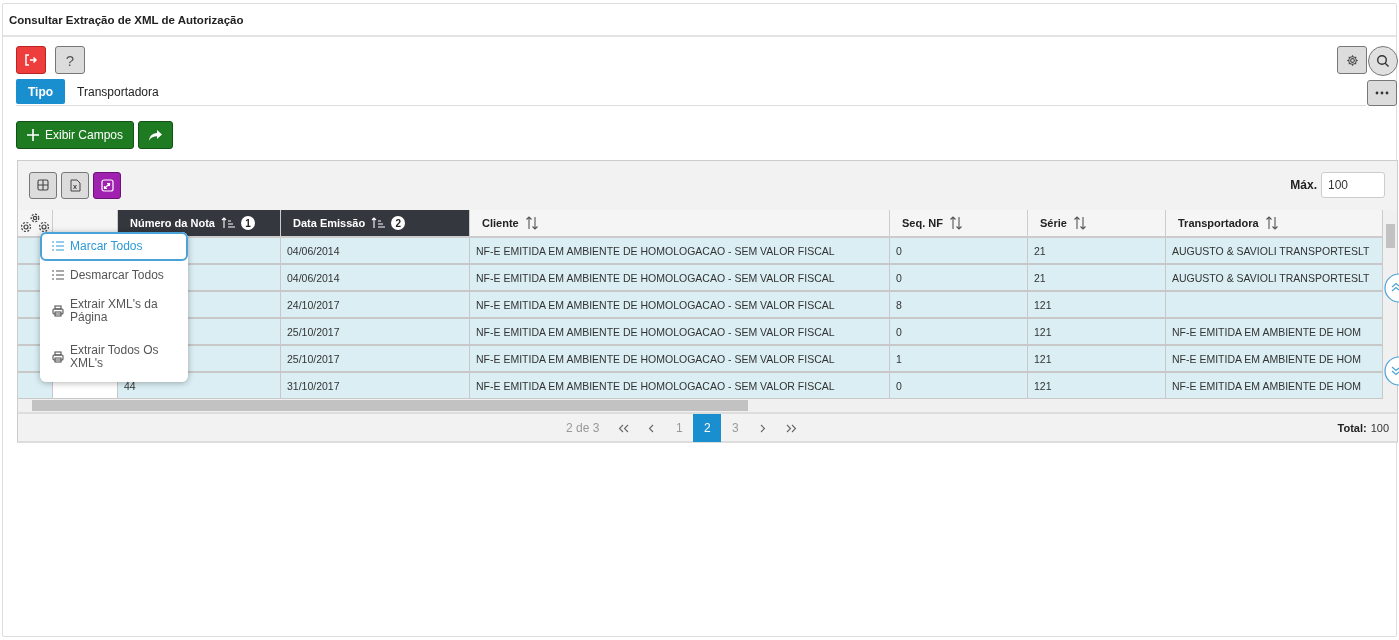 The height and width of the screenshot is (640, 1399). Describe the element at coordinates (763, 428) in the screenshot. I see `next-page-icon` at that location.